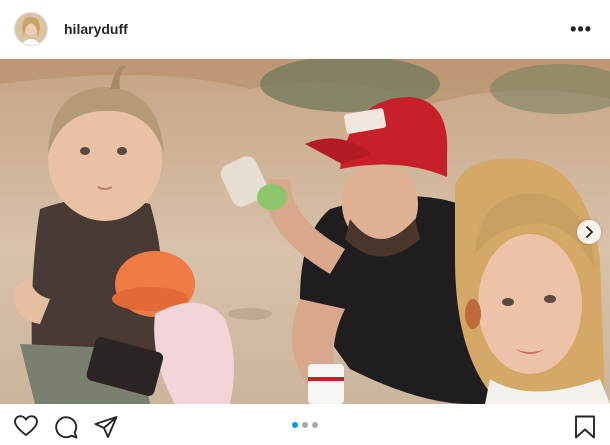 The width and height of the screenshot is (610, 445). Describe the element at coordinates (106, 429) in the screenshot. I see `share-icon` at that location.